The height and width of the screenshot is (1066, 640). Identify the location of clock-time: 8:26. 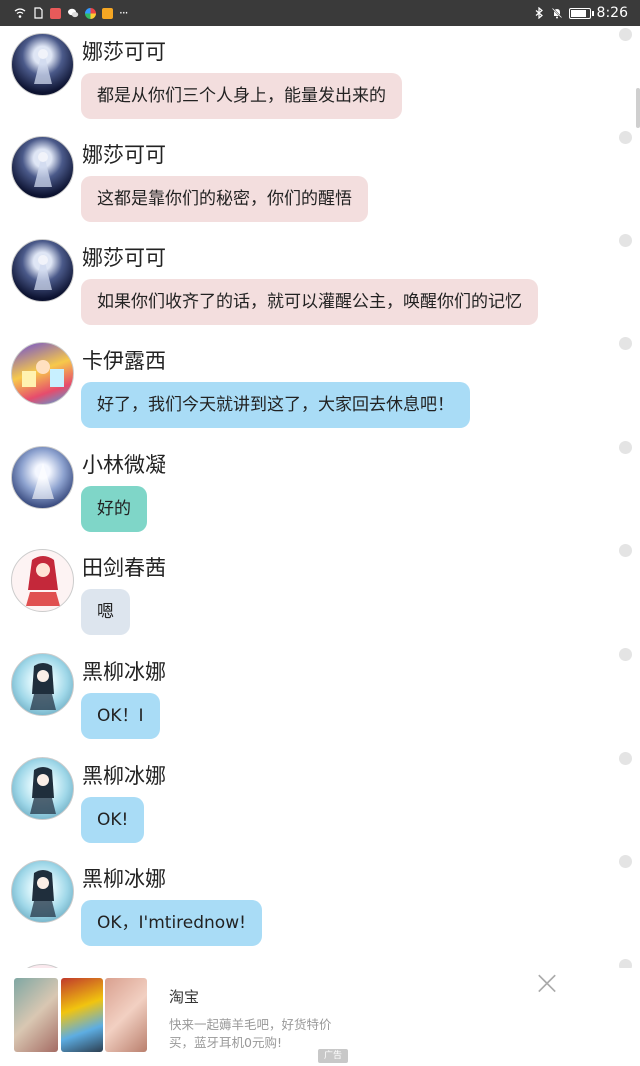
(612, 13).